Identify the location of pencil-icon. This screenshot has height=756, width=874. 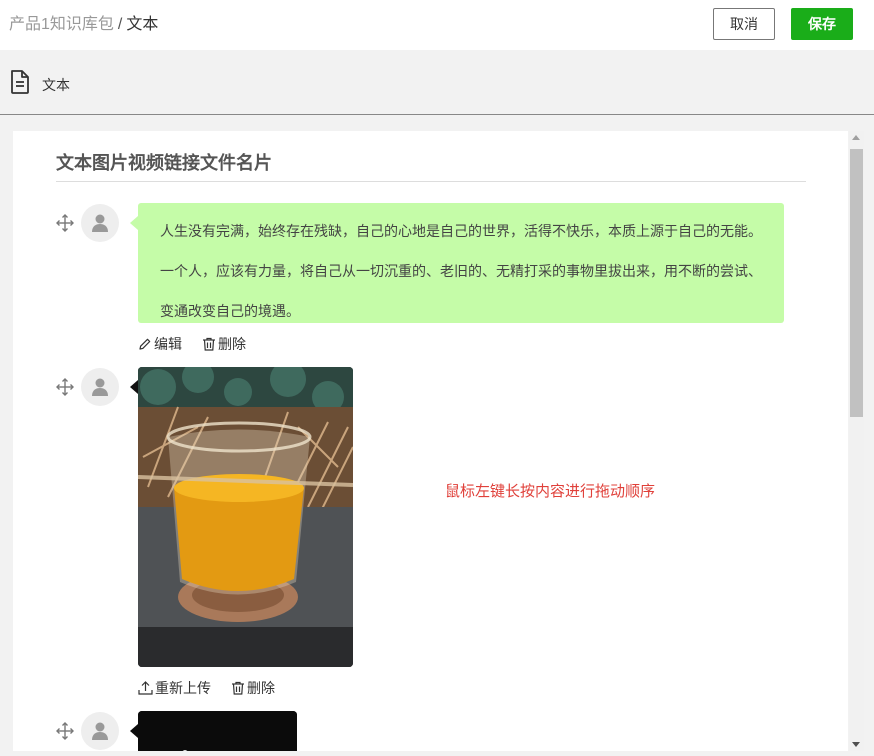
(145, 344).